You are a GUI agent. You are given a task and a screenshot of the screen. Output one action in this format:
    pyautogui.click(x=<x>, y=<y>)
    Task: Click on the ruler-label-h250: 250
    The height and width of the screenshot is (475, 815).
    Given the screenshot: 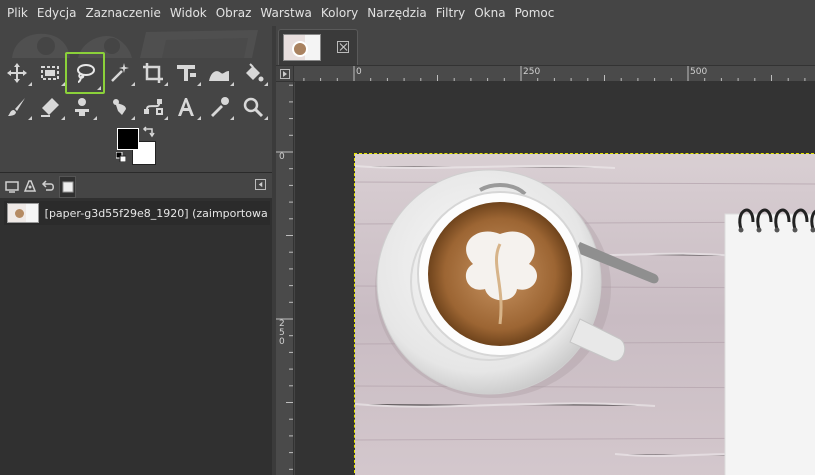 What is the action you would take?
    pyautogui.click(x=532, y=72)
    